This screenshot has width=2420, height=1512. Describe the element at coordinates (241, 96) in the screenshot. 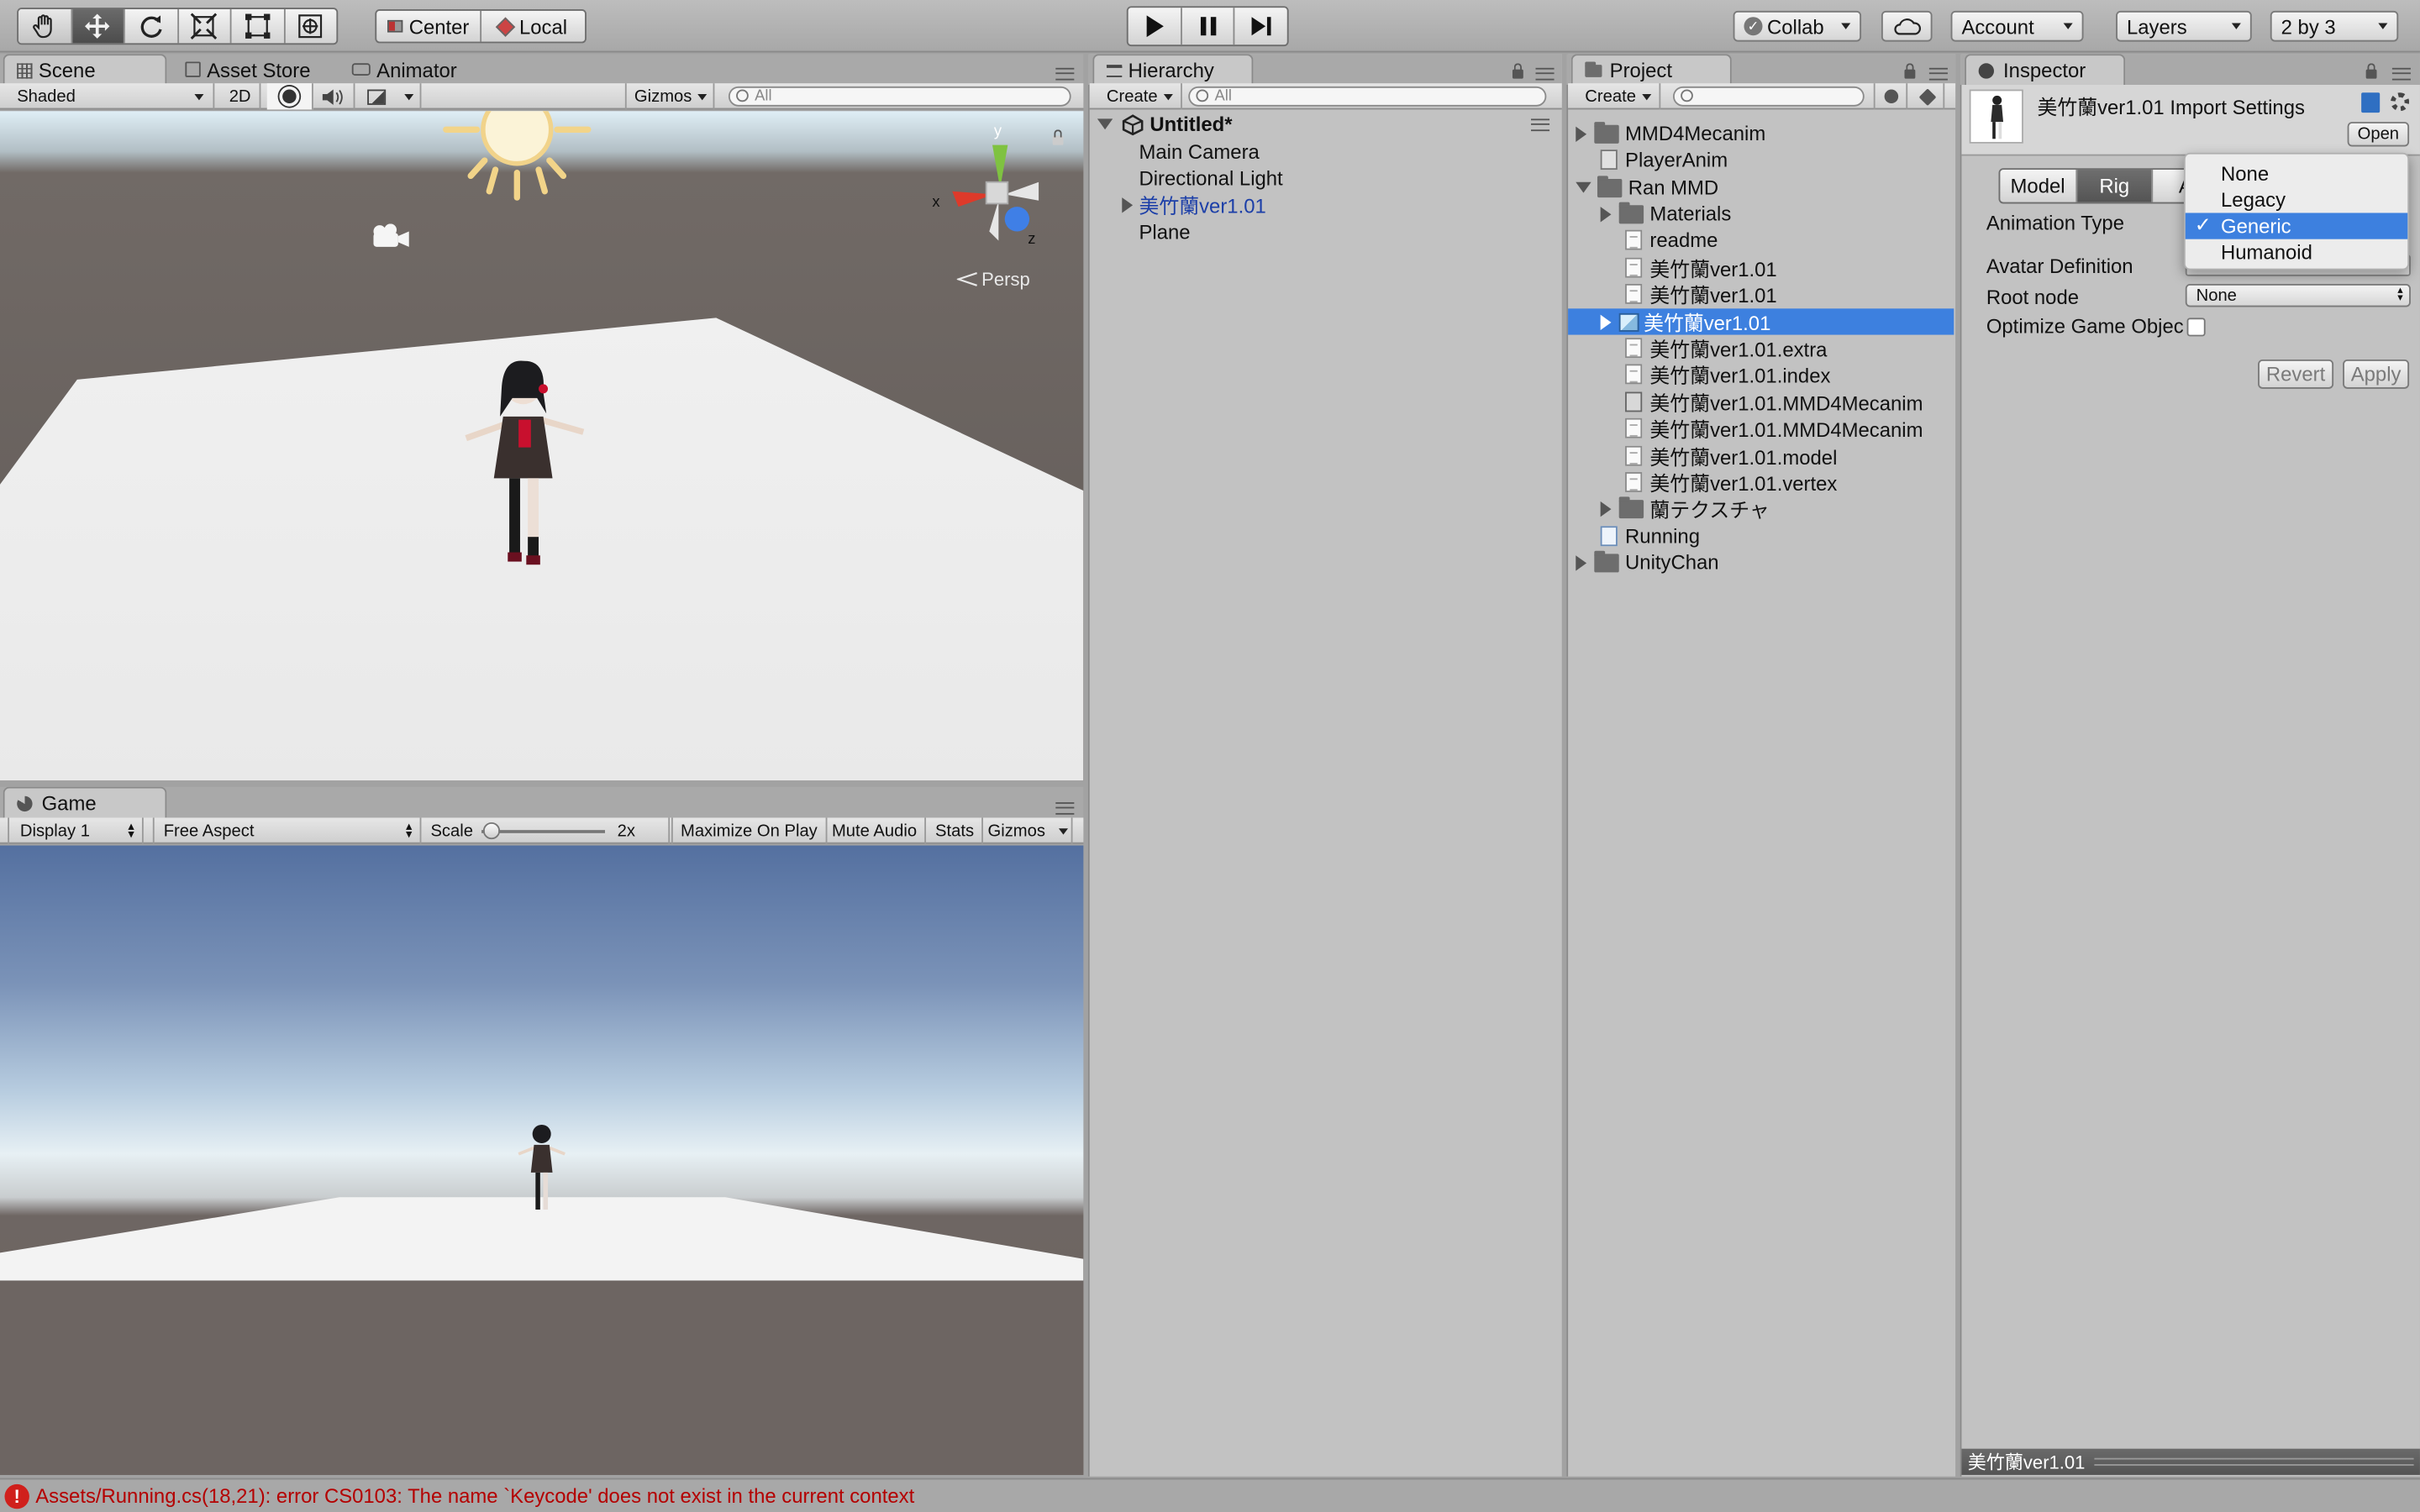

I see `mode-2d-toggle: 2D` at that location.